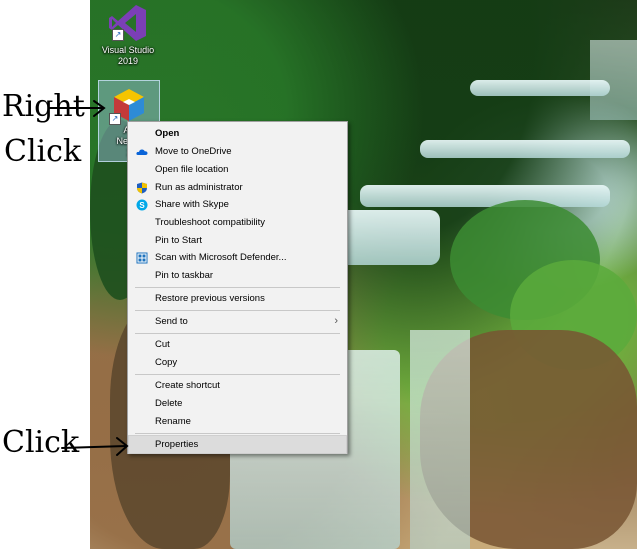  I want to click on annotation-arrows, so click(89, 278).